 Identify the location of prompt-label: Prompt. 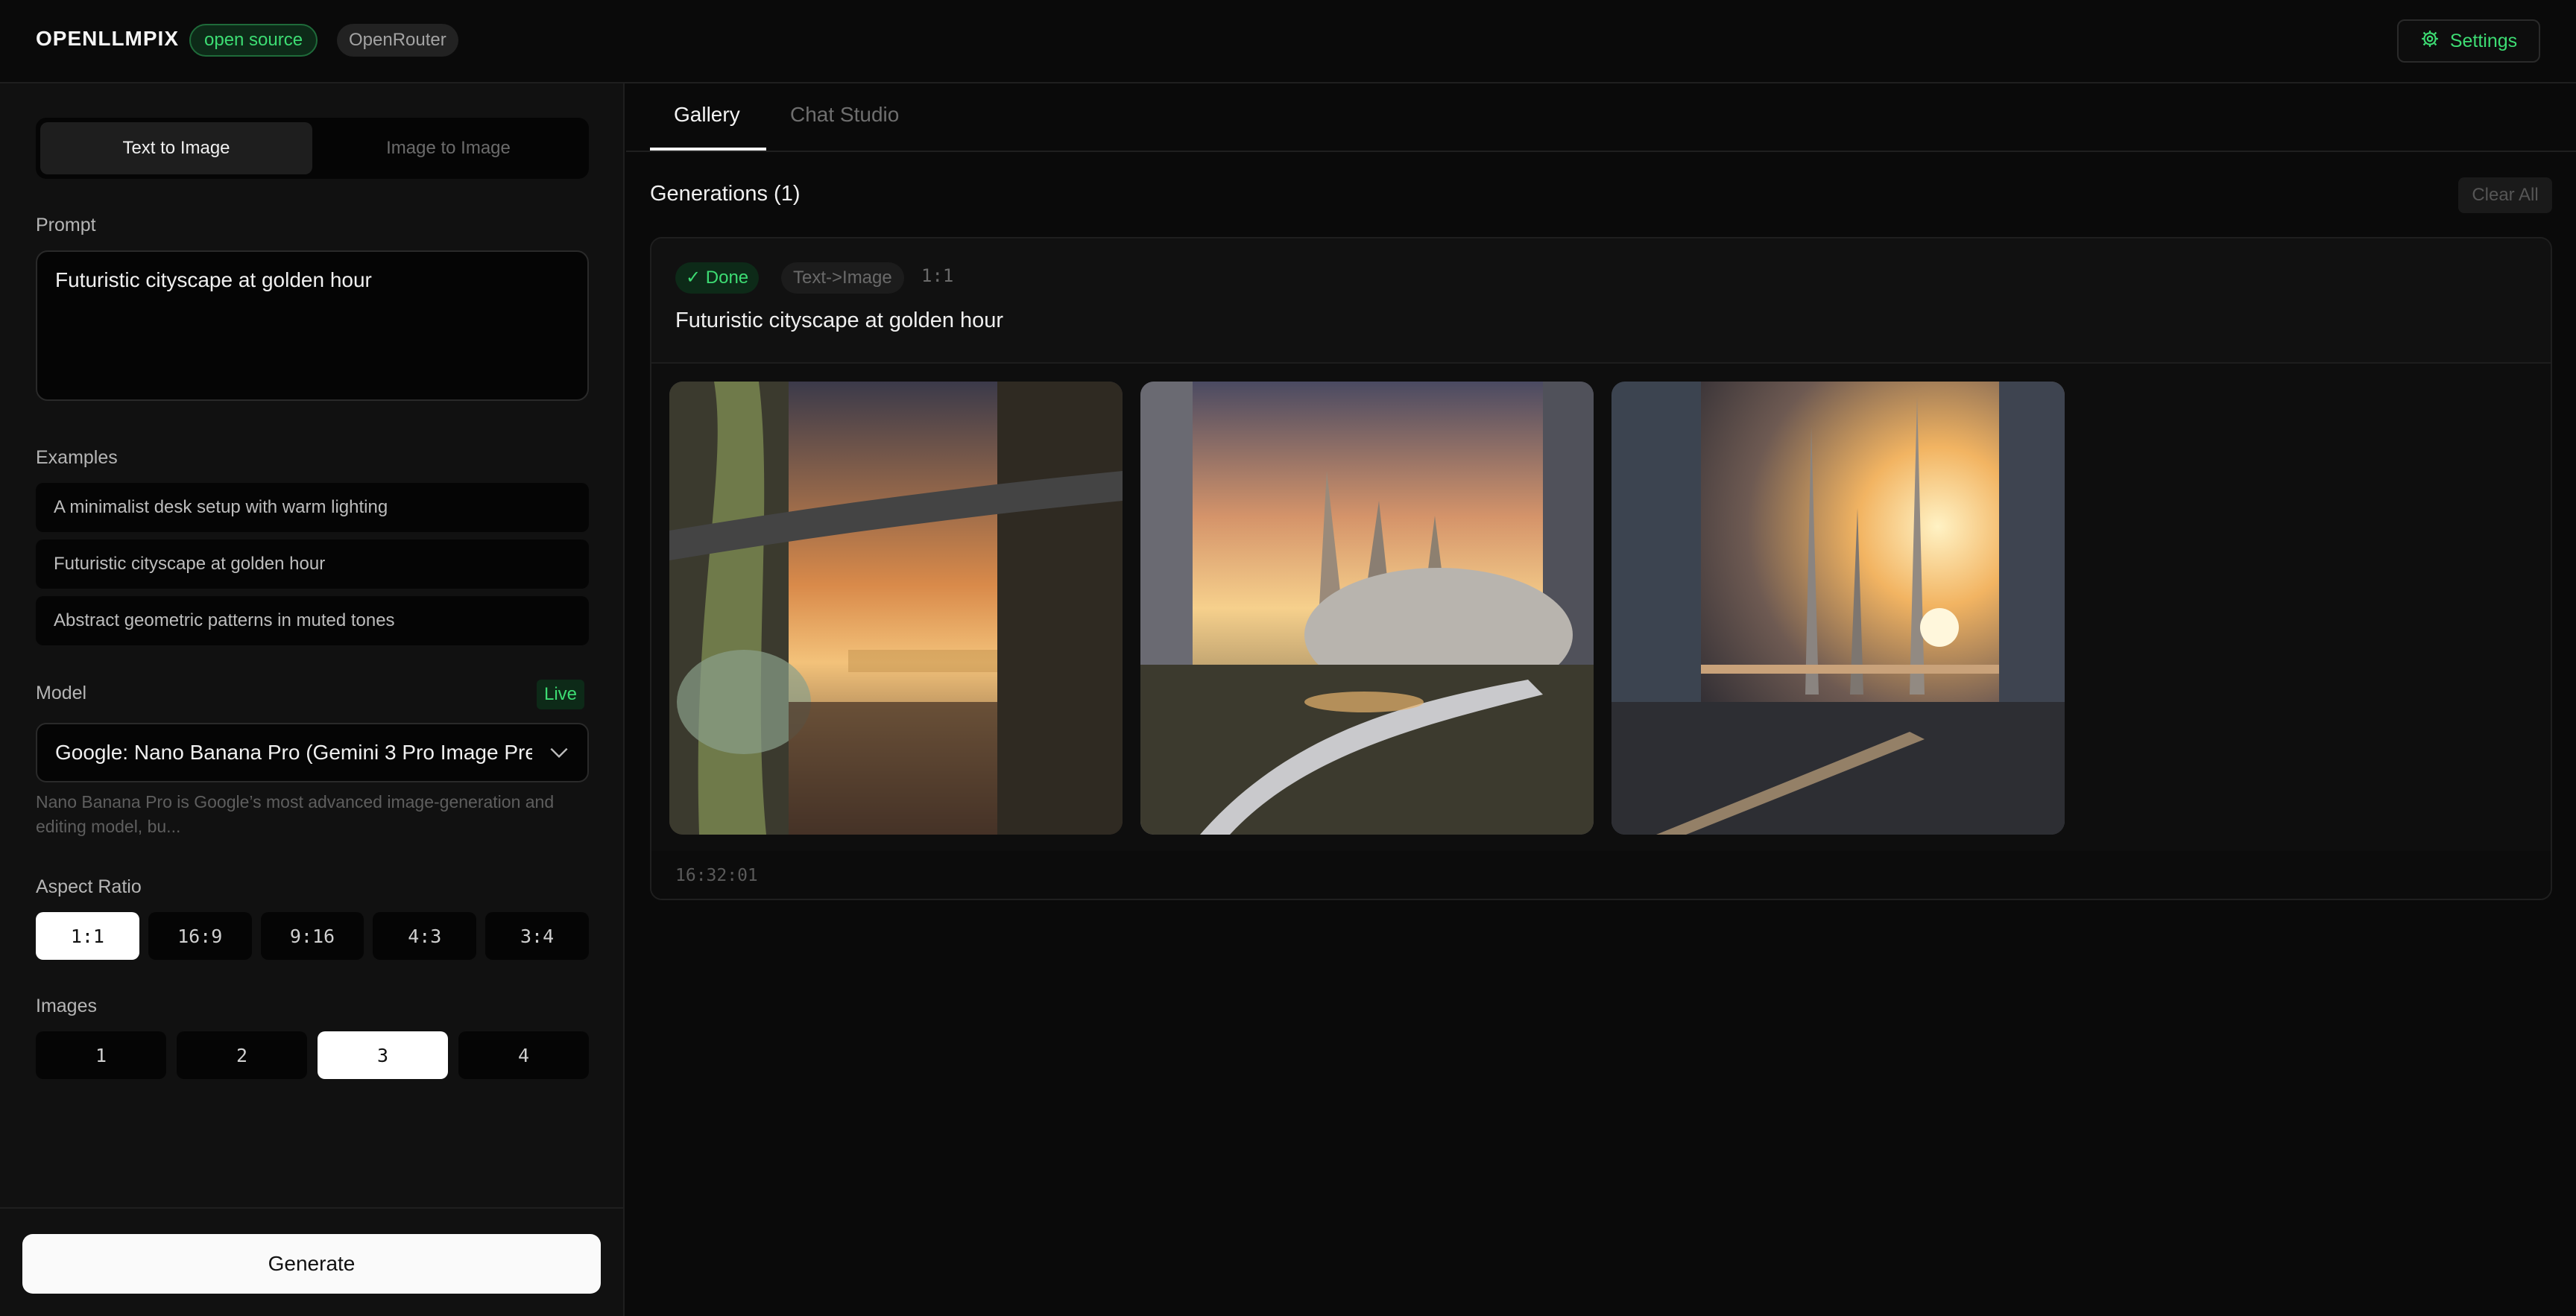
(66, 225).